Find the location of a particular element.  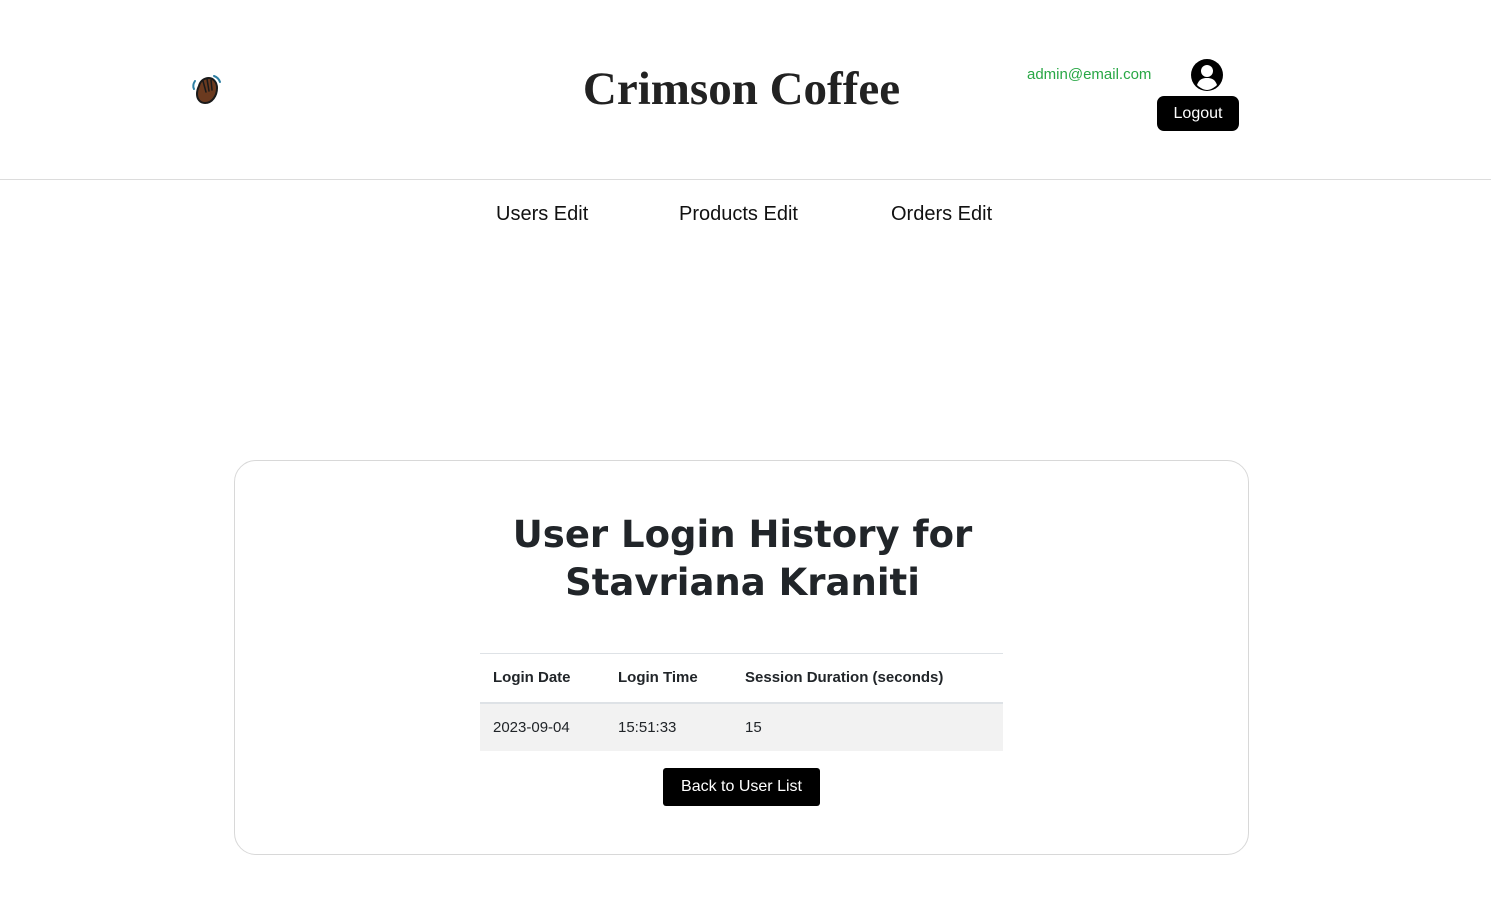

cell-session-duration: 15 is located at coordinates (867, 726).